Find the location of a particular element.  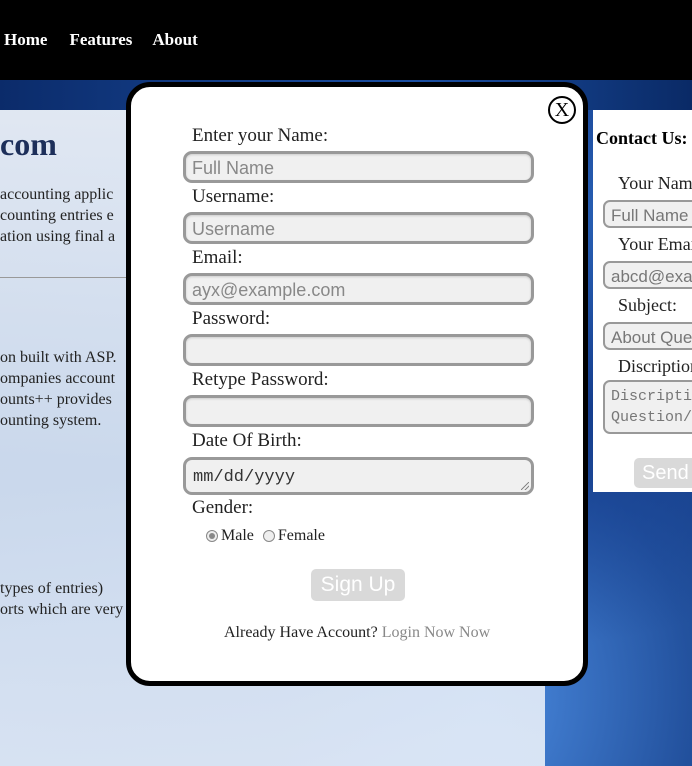

contact-send-button: Send is located at coordinates (663, 473).